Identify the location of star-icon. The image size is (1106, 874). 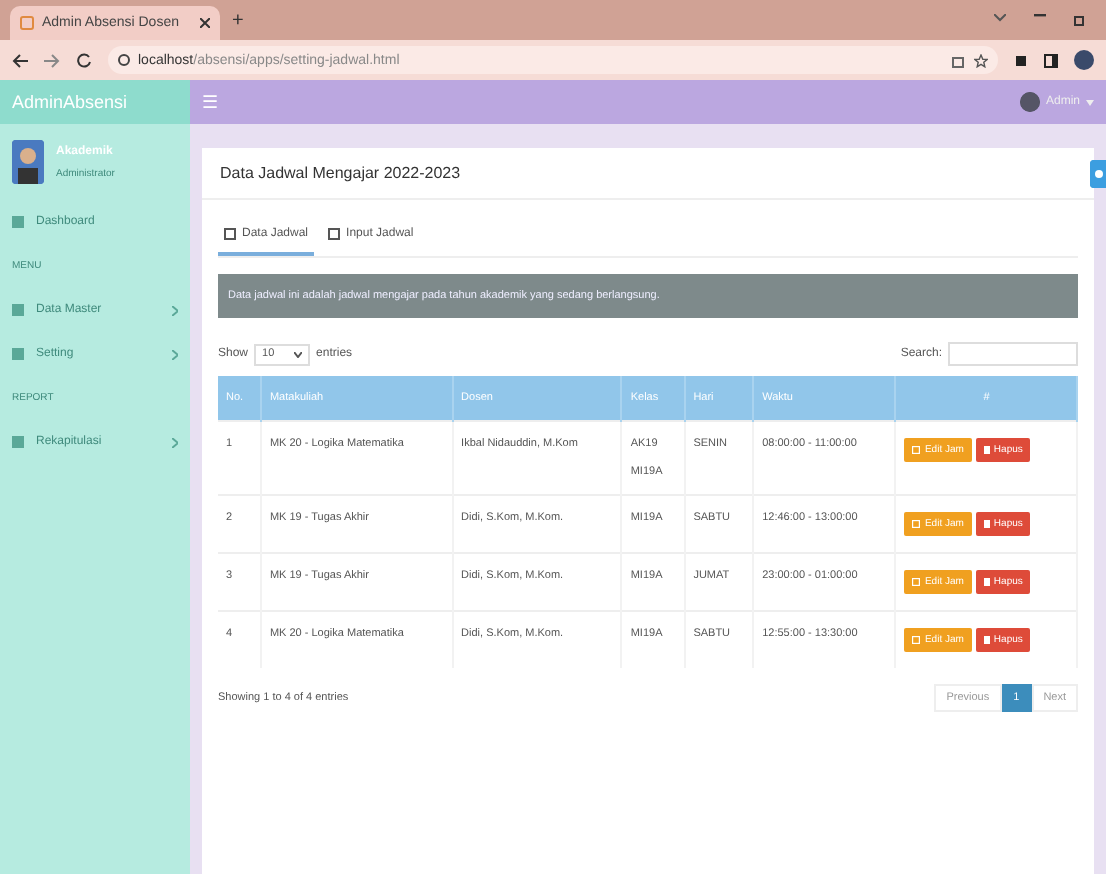
(981, 60).